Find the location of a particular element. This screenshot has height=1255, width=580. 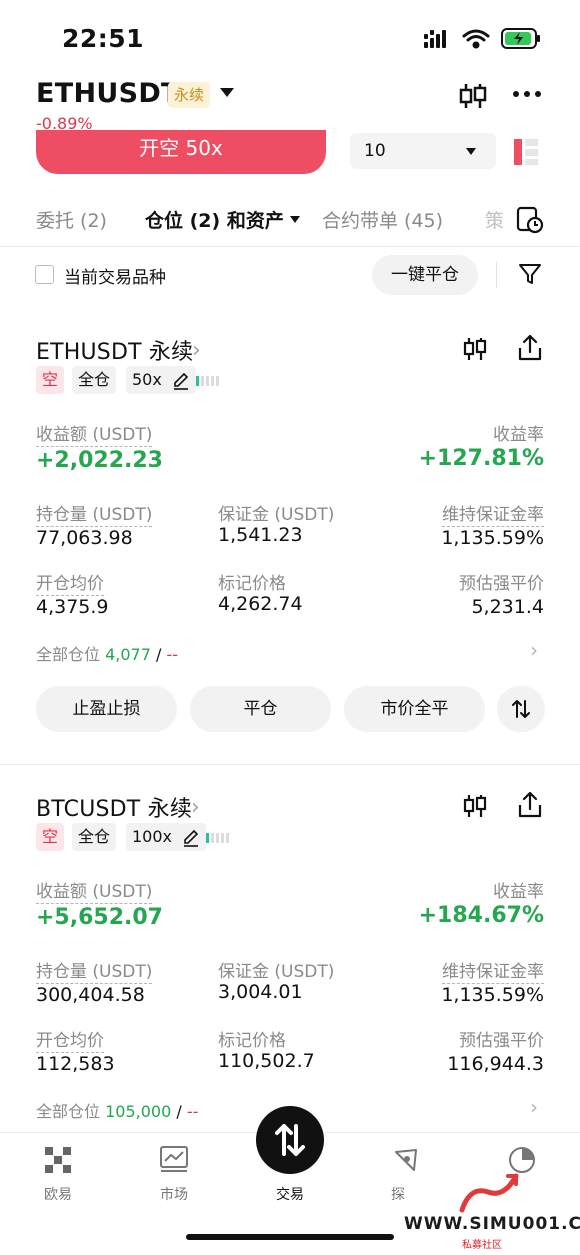

total-extra: -- is located at coordinates (192, 1111).